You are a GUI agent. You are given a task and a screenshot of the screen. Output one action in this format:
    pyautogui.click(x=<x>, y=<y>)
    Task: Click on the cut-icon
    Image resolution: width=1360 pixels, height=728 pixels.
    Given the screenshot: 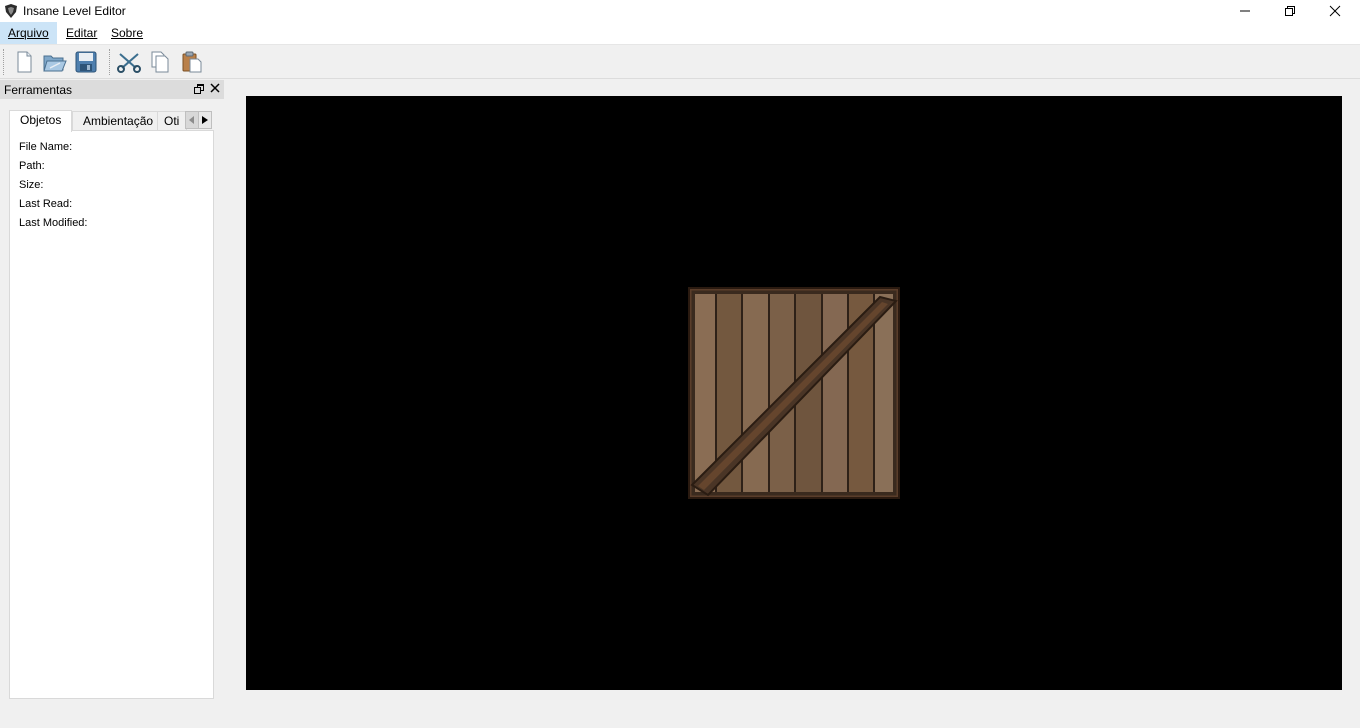 What is the action you would take?
    pyautogui.click(x=129, y=63)
    